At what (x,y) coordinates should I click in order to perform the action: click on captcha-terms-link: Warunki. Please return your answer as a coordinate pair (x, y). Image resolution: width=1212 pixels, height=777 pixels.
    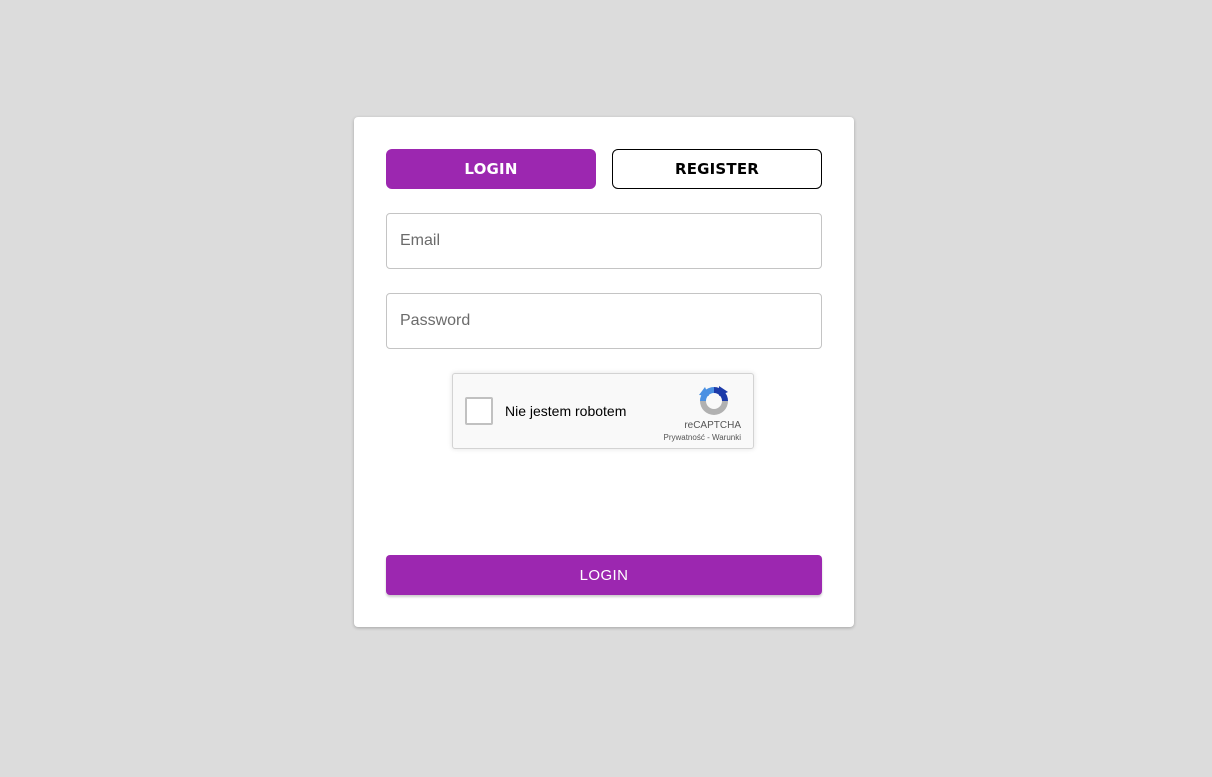
    Looking at the image, I should click on (726, 437).